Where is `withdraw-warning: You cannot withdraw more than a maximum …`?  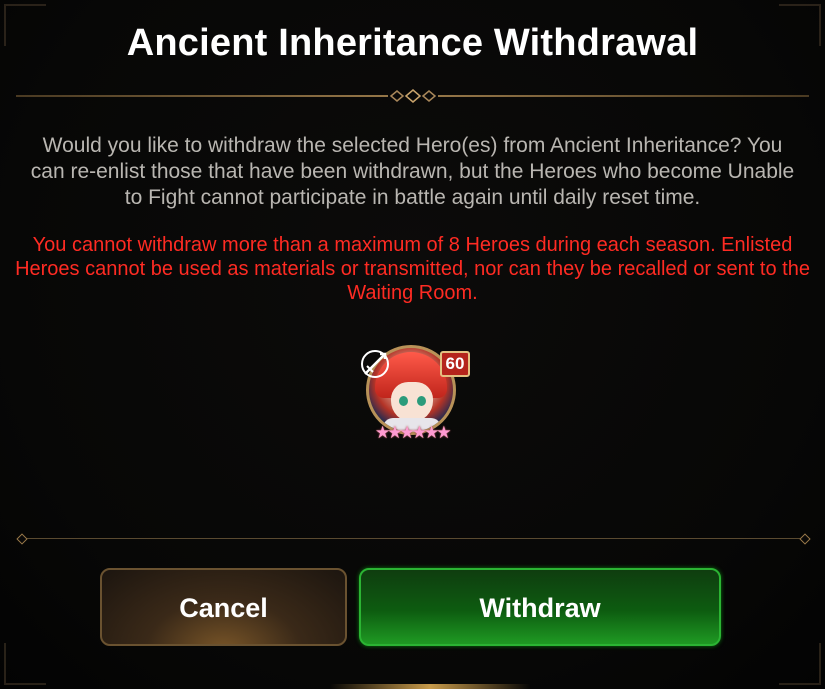
withdraw-warning: You cannot withdraw more than a maximum … is located at coordinates (412, 269).